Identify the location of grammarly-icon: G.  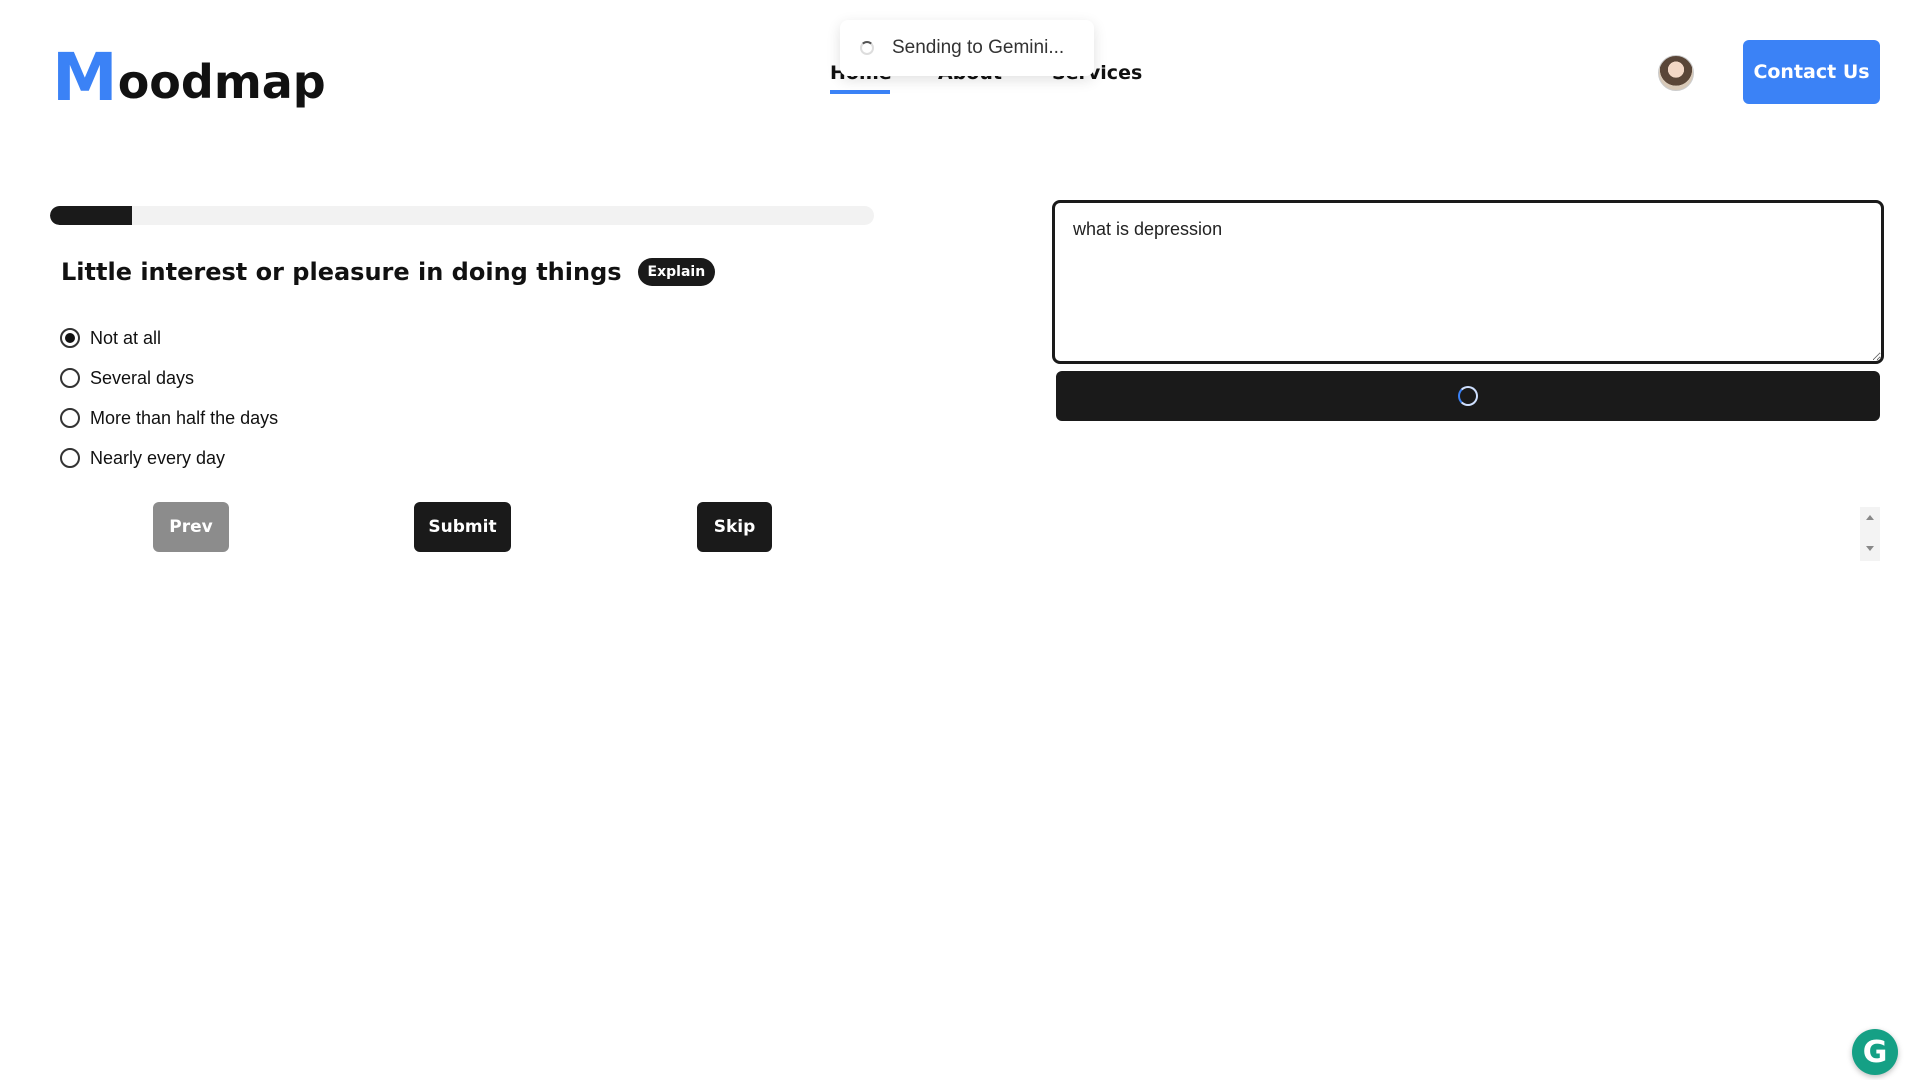
(1875, 1052).